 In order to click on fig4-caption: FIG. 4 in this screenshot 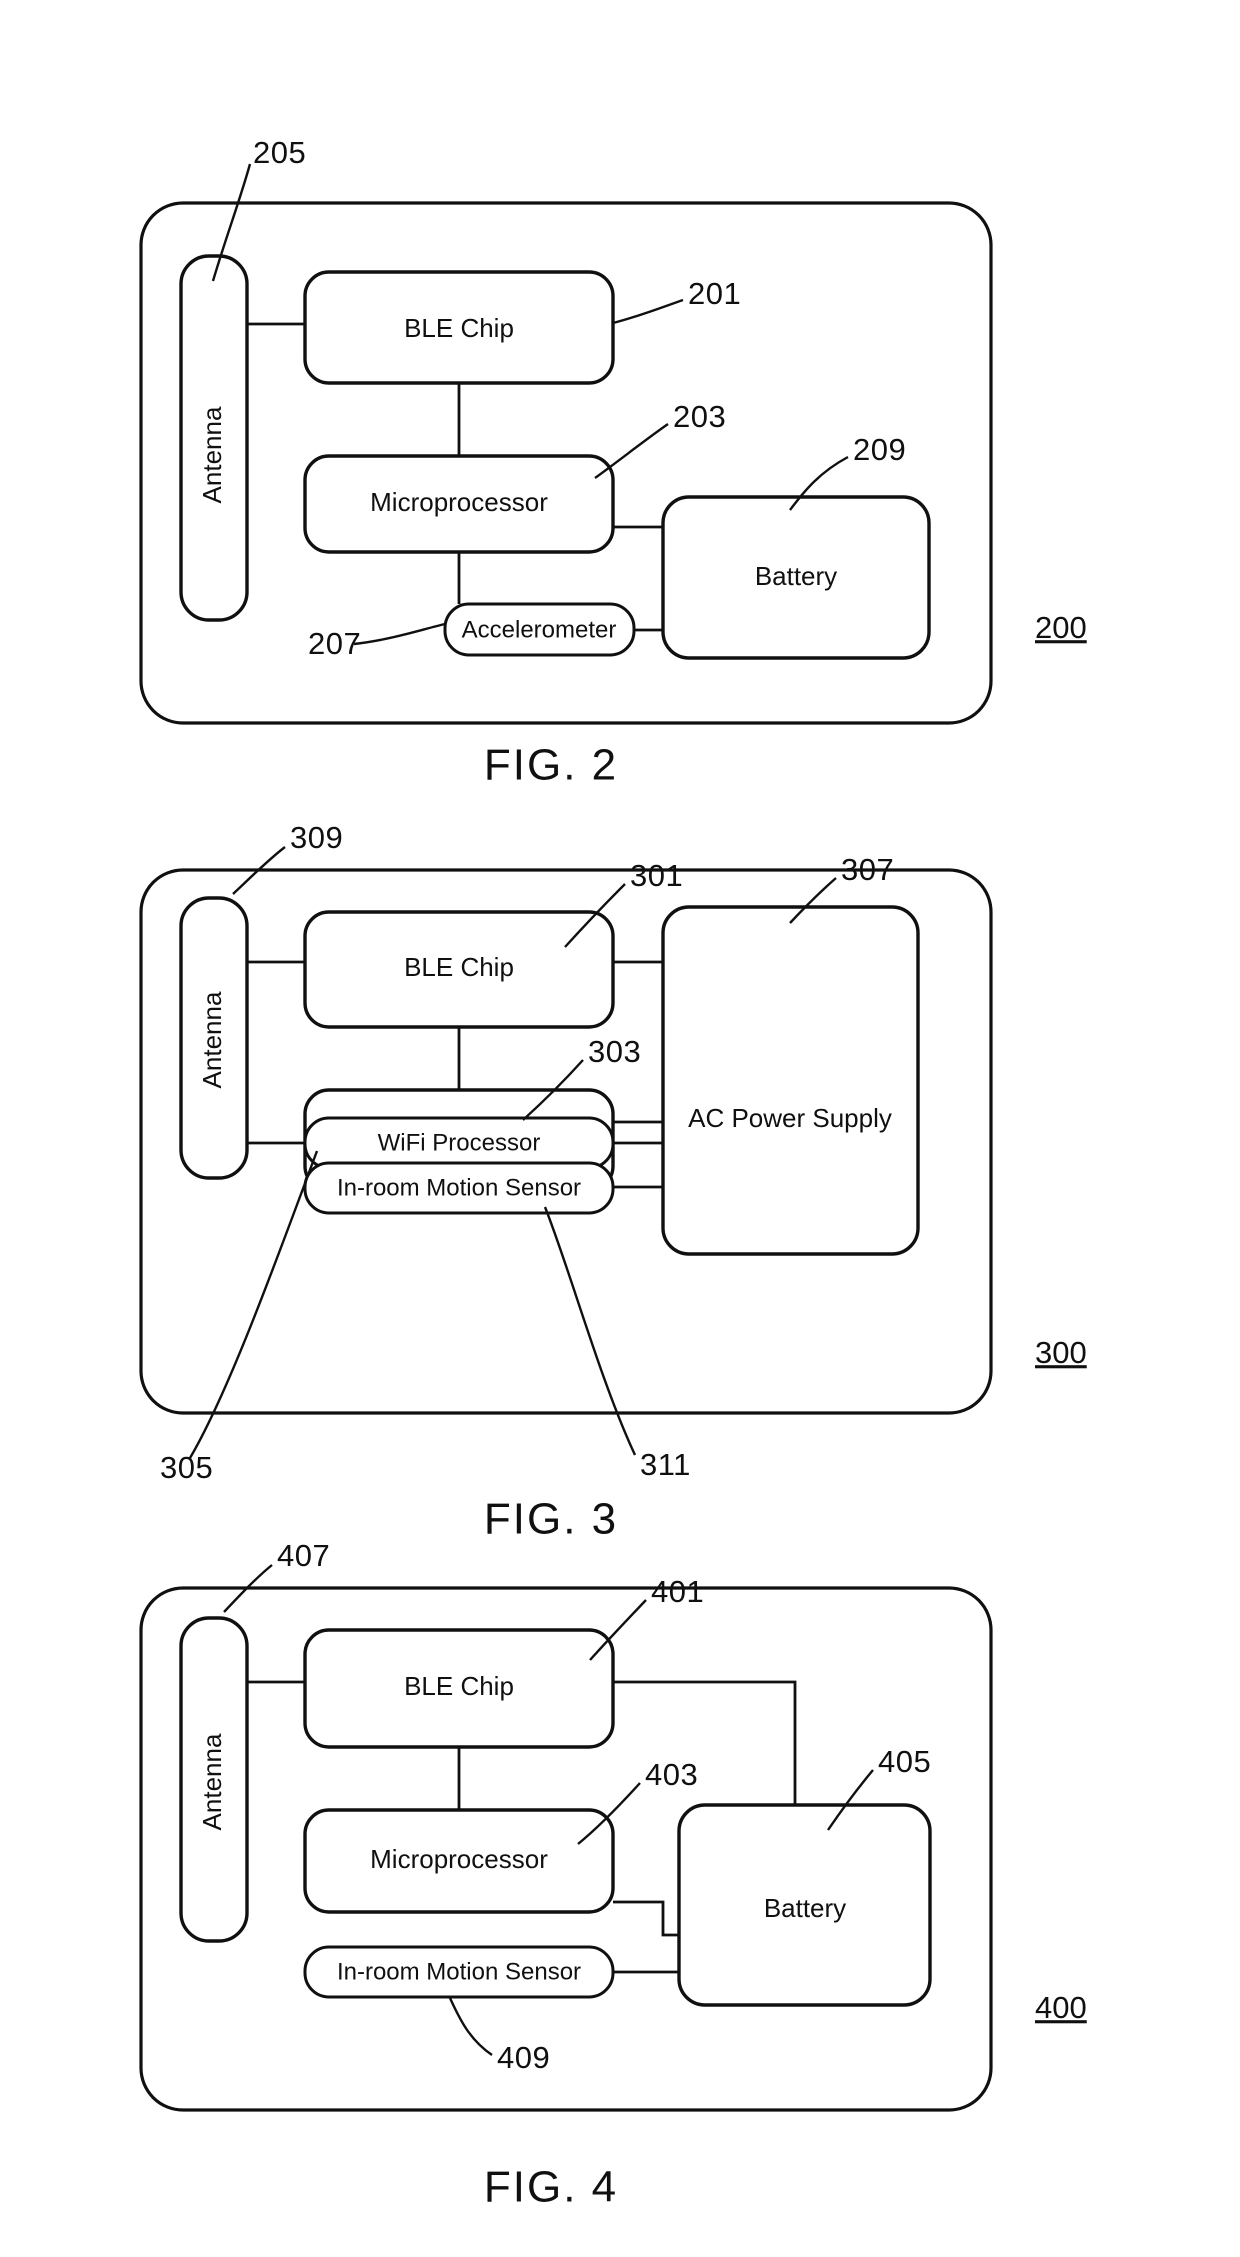, I will do `click(551, 2187)`.